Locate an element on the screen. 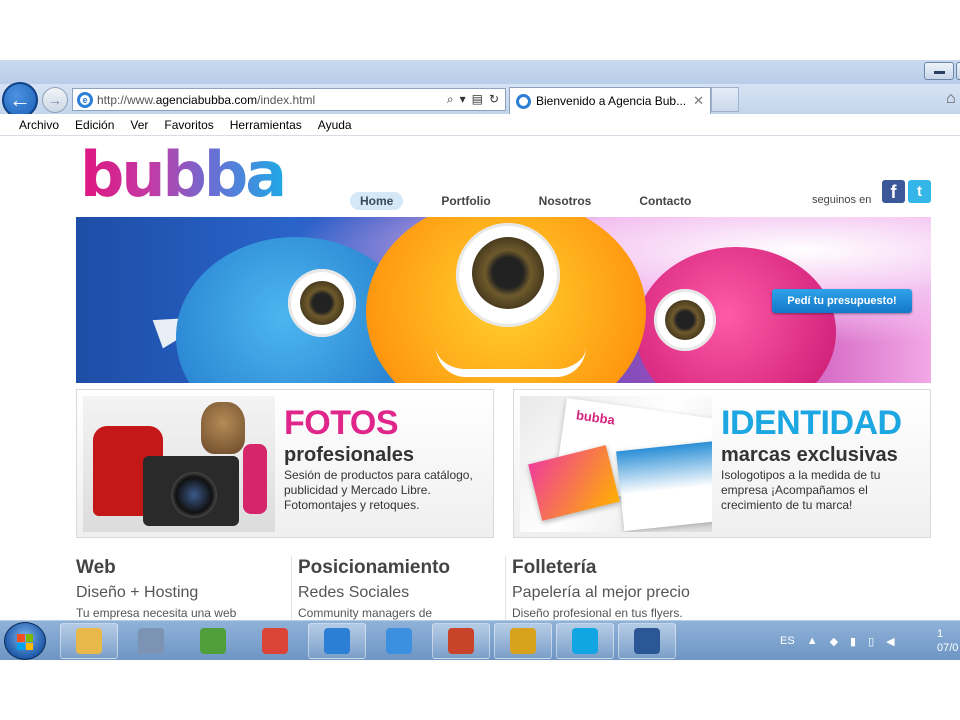 This screenshot has width=960, height=720. users-icon is located at coordinates (213, 641).